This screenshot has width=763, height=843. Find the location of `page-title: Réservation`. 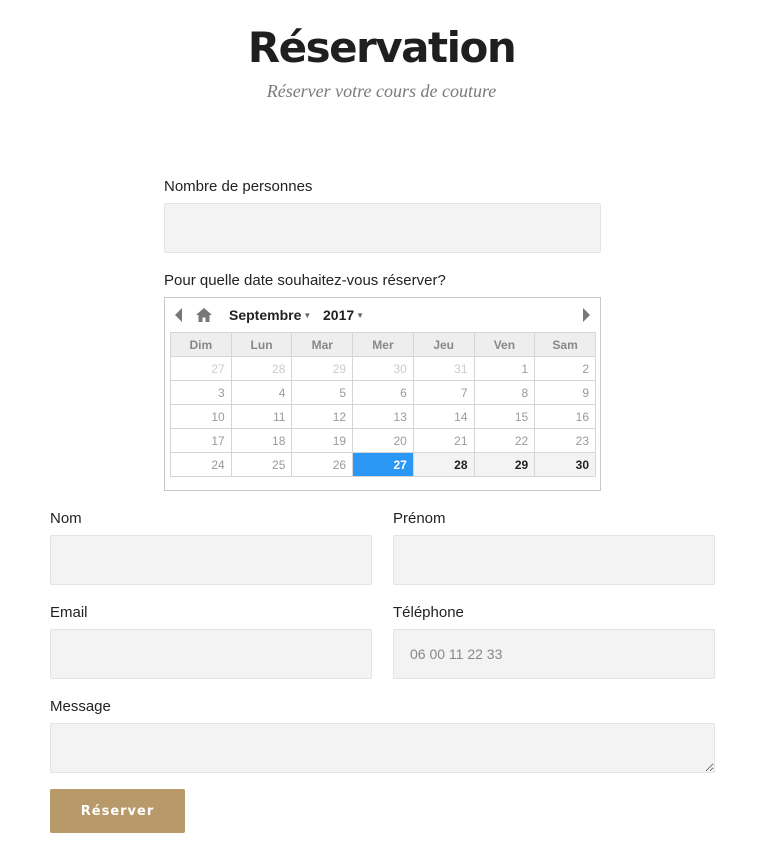

page-title: Réservation is located at coordinates (382, 47).